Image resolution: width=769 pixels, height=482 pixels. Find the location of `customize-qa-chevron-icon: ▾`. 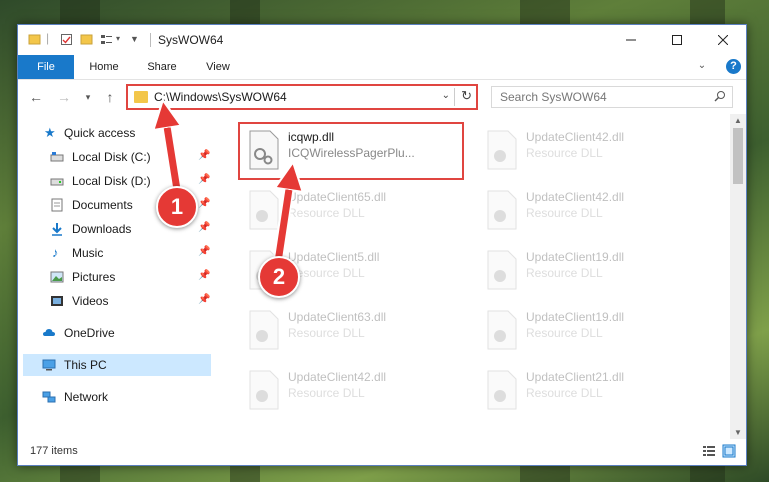

customize-qa-chevron-icon: ▾ is located at coordinates (118, 38).